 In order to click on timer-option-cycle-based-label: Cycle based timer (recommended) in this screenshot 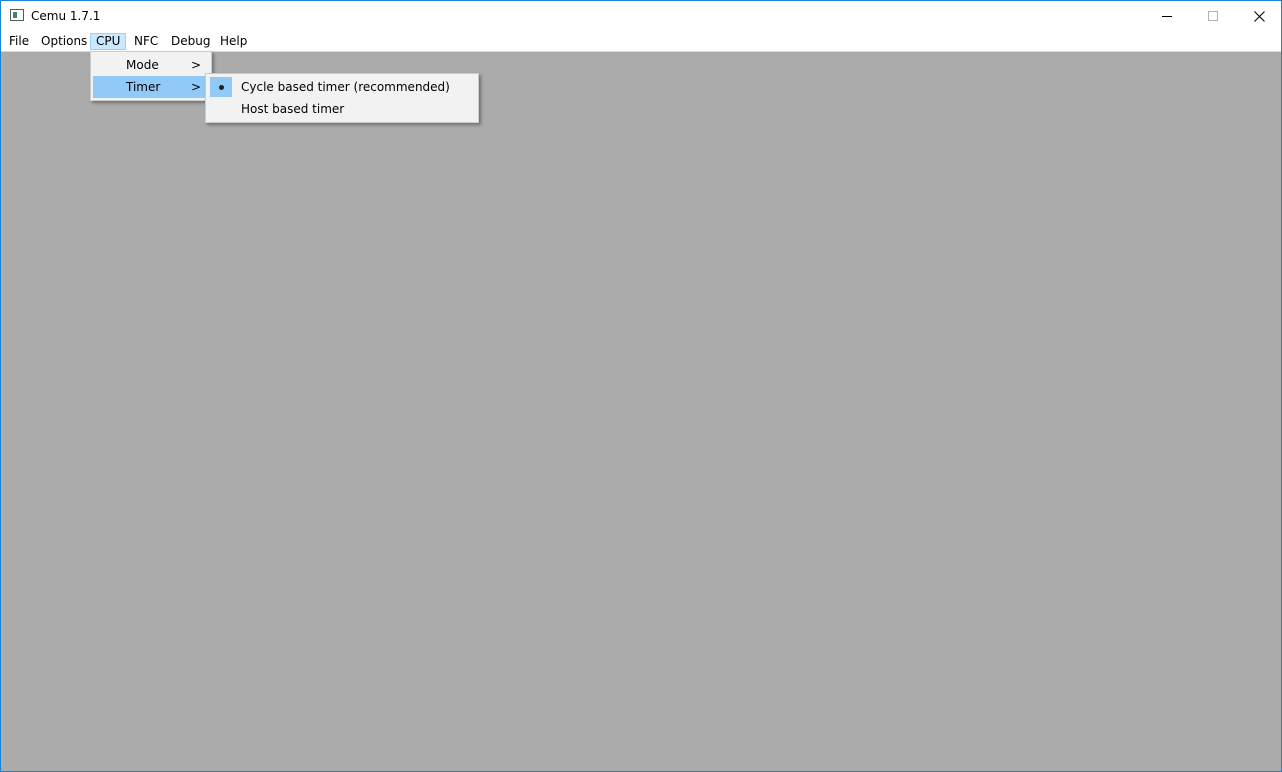, I will do `click(345, 87)`.